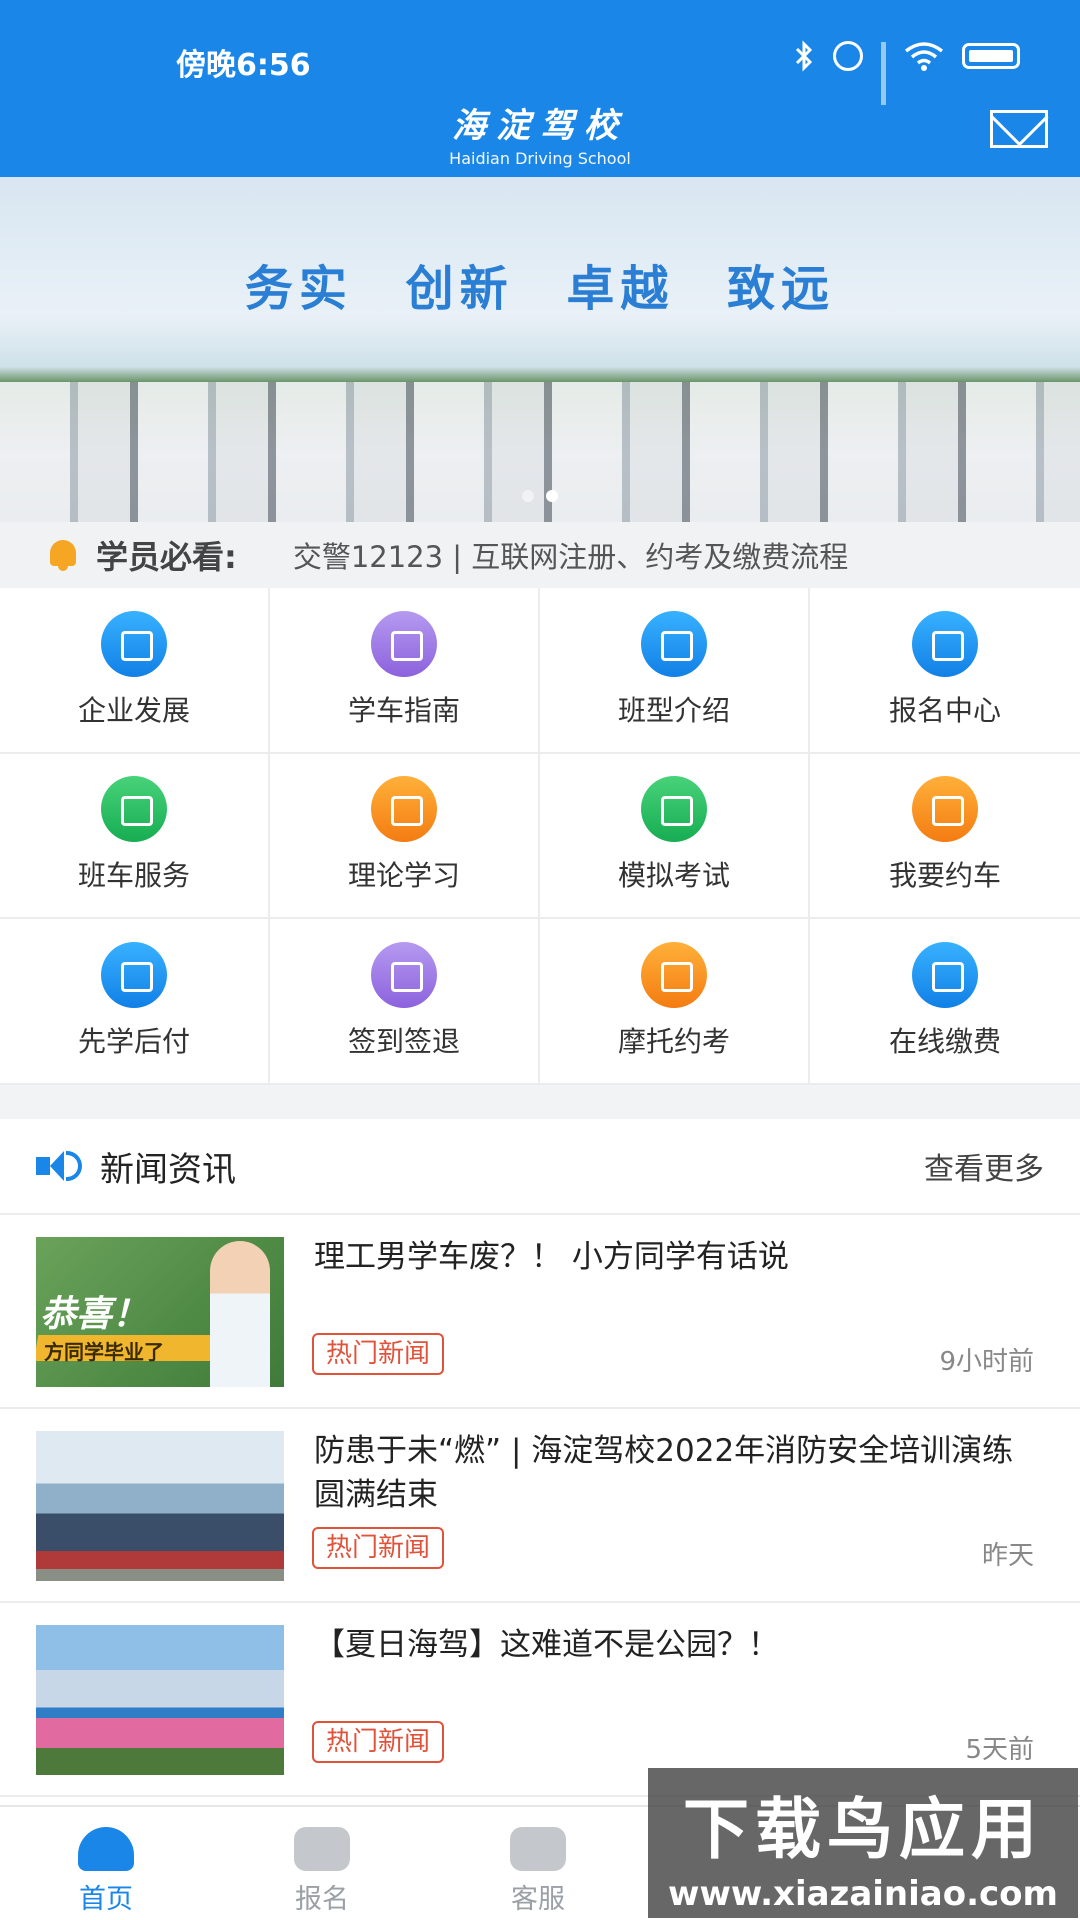 The width and height of the screenshot is (1080, 1920). I want to click on user-pay-icon, so click(134, 975).